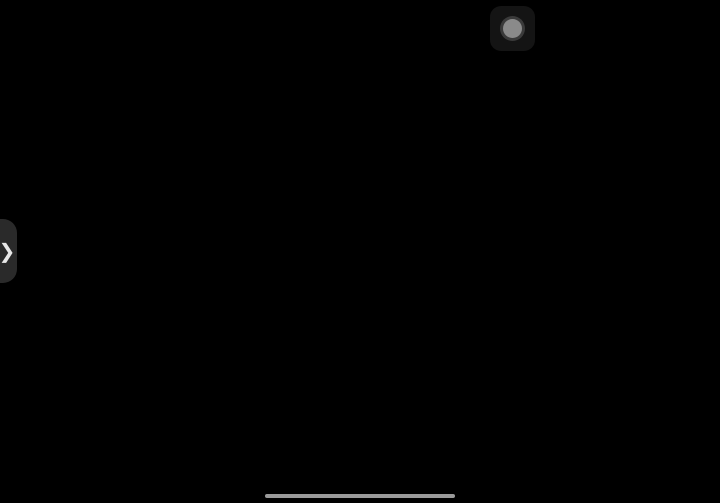 The image size is (720, 503). What do you see at coordinates (360, 496) in the screenshot?
I see `home-indicator` at bounding box center [360, 496].